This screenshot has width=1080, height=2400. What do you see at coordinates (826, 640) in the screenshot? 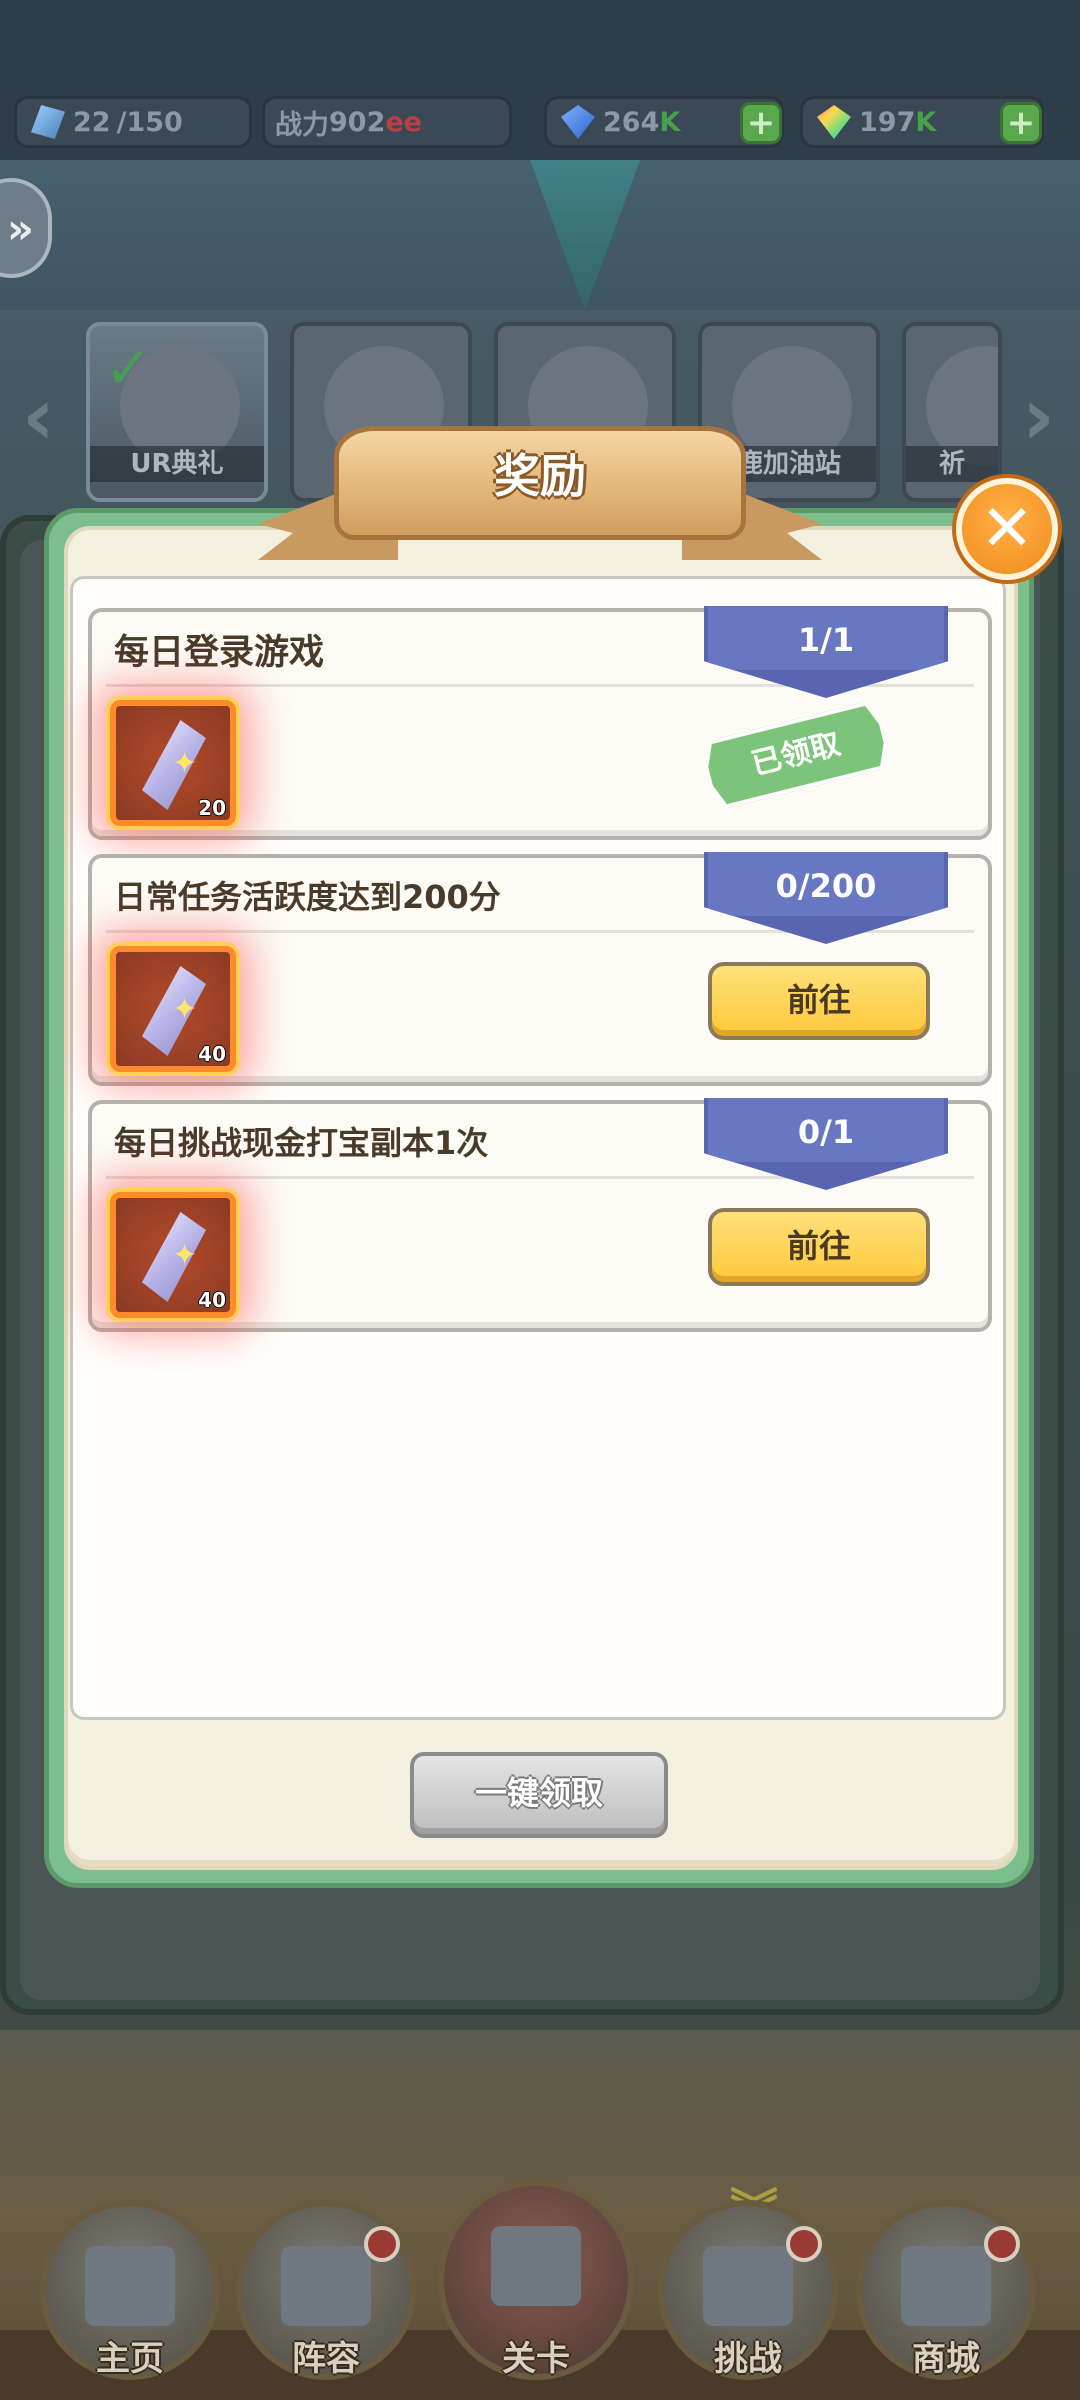
I see `task-progress: 1/1` at bounding box center [826, 640].